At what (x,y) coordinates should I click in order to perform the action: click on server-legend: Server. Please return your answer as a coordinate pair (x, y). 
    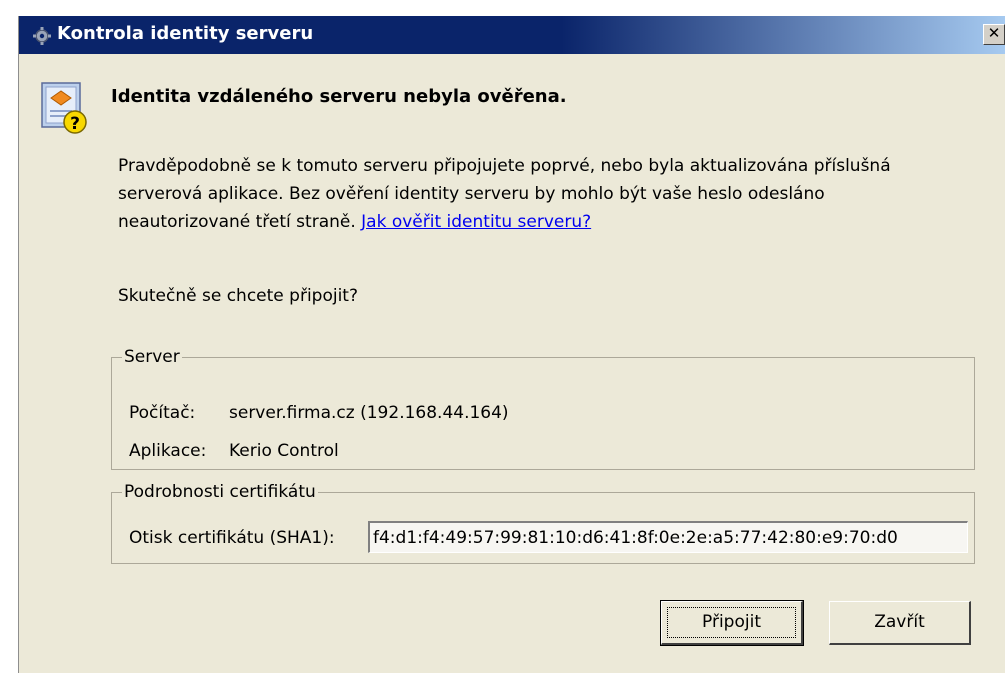
    Looking at the image, I should click on (152, 357).